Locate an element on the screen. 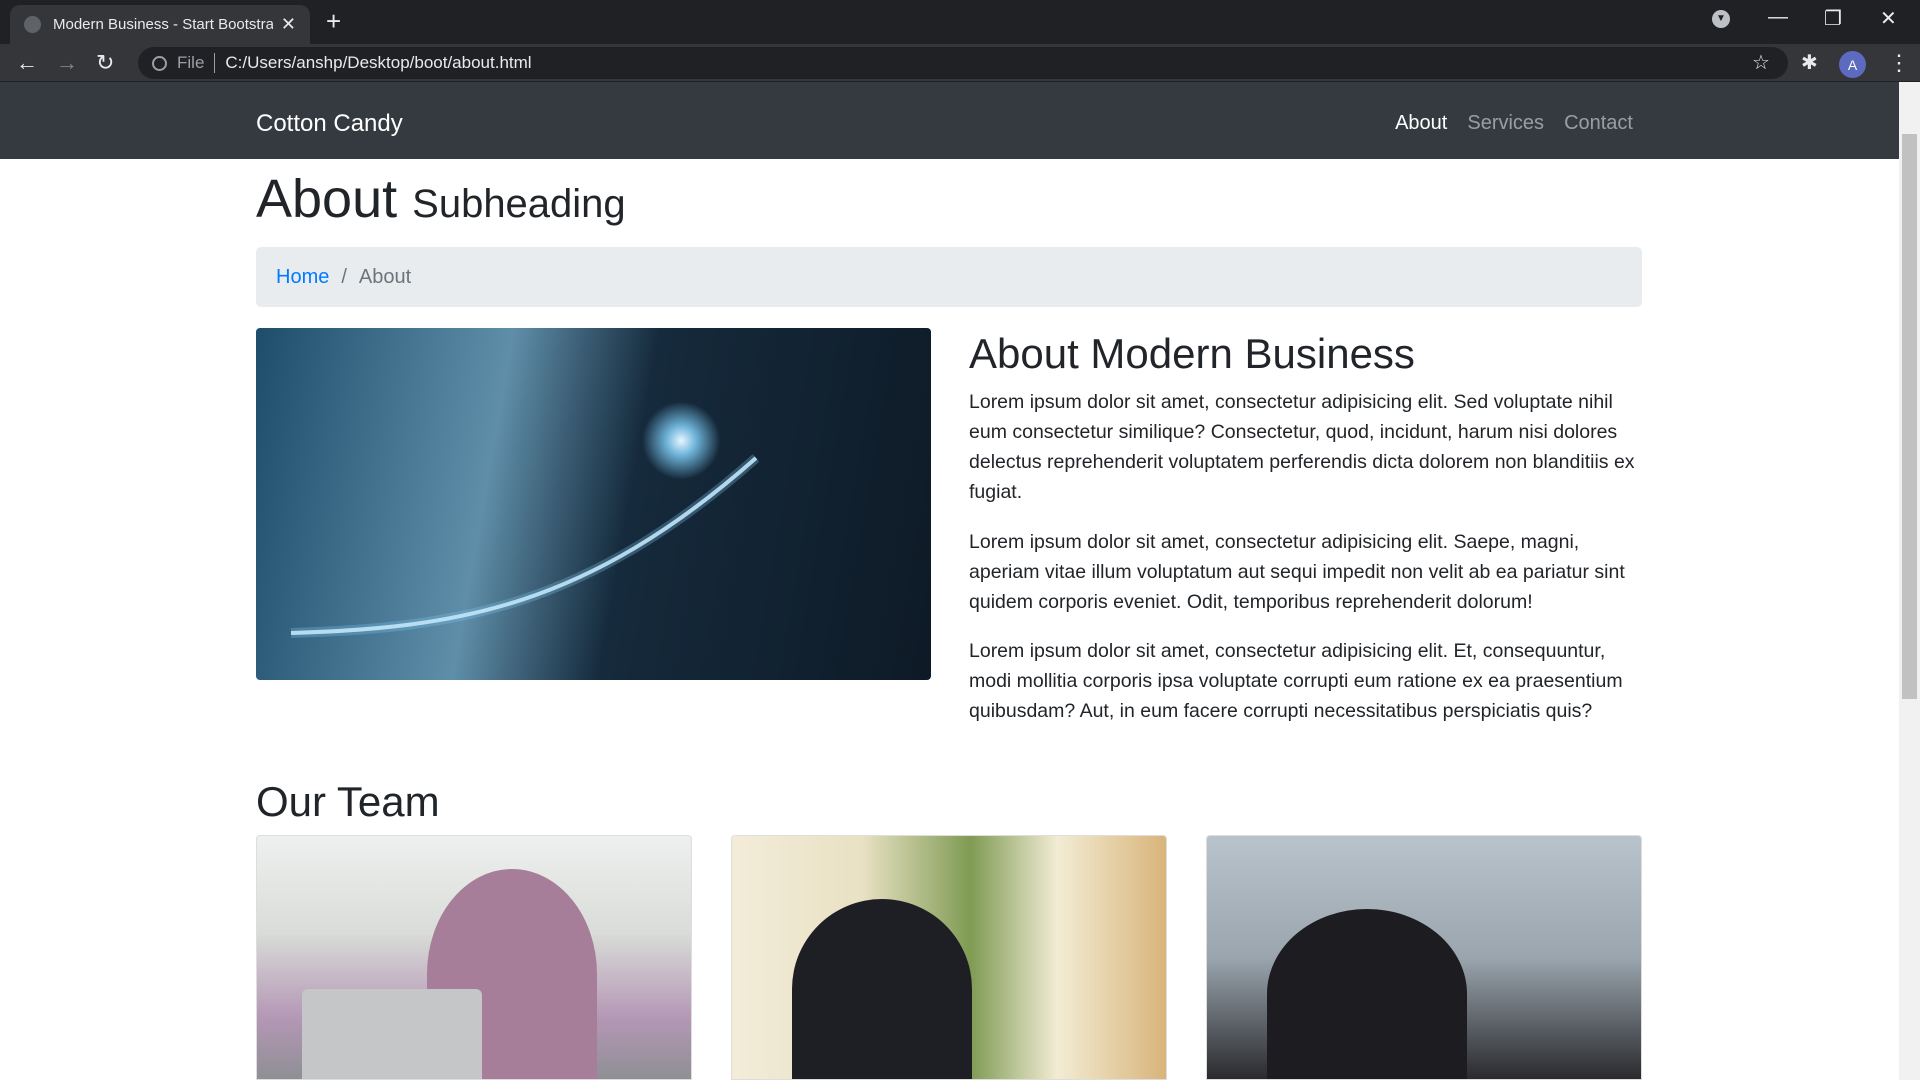 This screenshot has width=1920, height=1080. restore-button: ❐ is located at coordinates (1833, 18).